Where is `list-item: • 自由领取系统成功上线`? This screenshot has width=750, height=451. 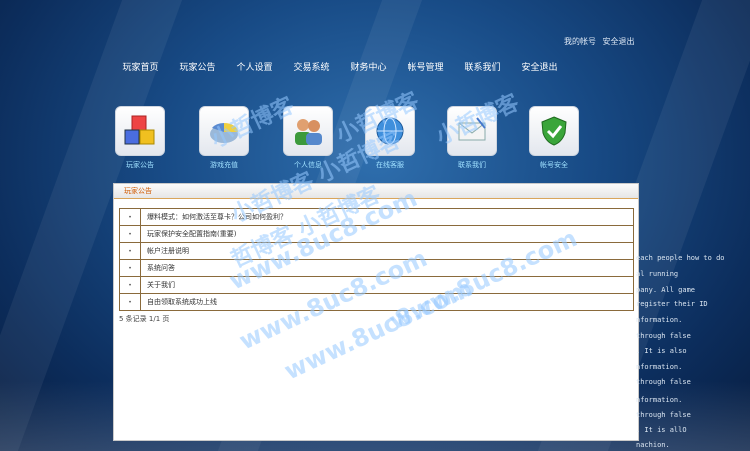
list-item: • 自由领取系统成功上线 is located at coordinates (376, 302).